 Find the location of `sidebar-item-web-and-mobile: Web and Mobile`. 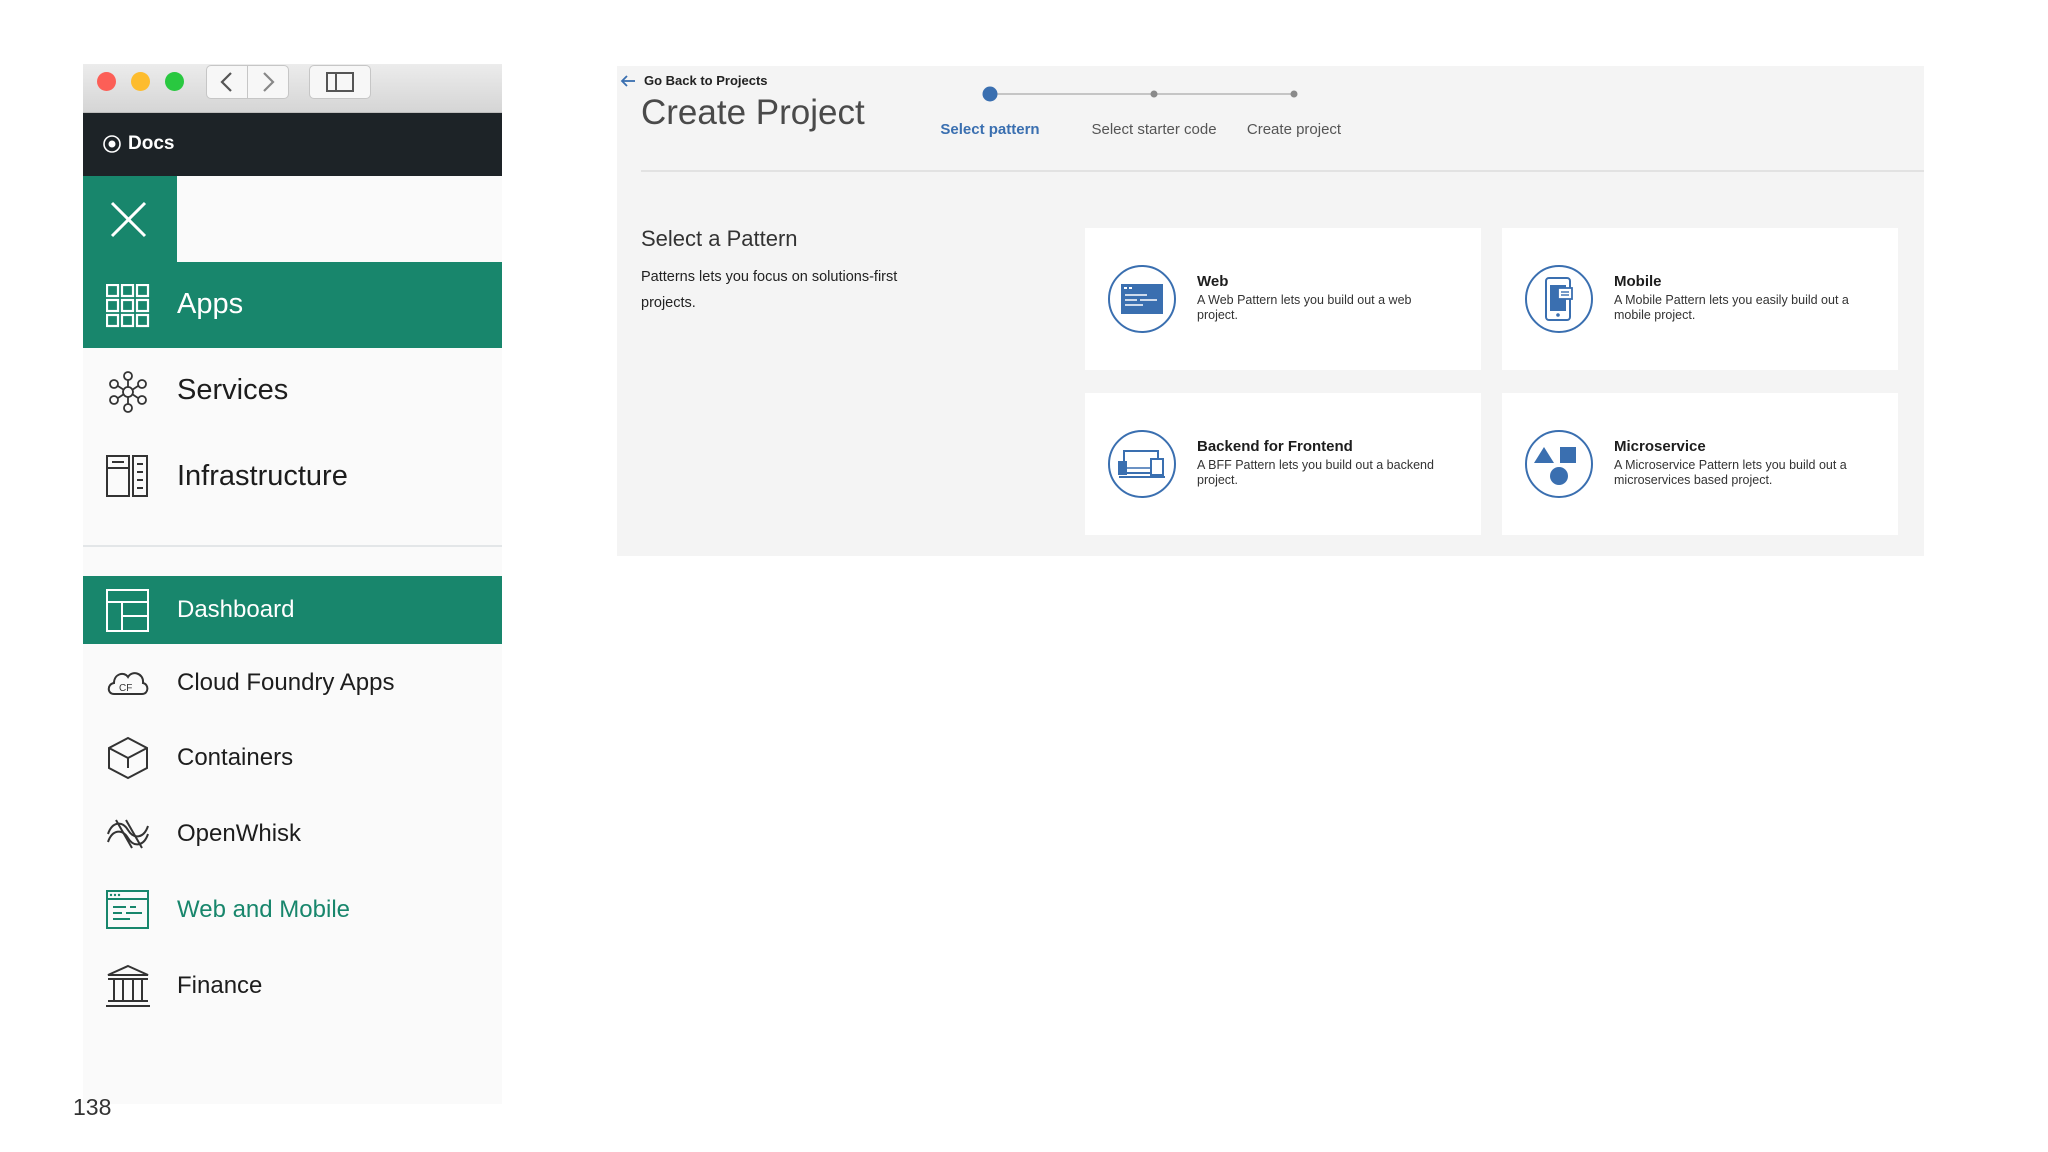

sidebar-item-web-and-mobile: Web and Mobile is located at coordinates (292, 910).